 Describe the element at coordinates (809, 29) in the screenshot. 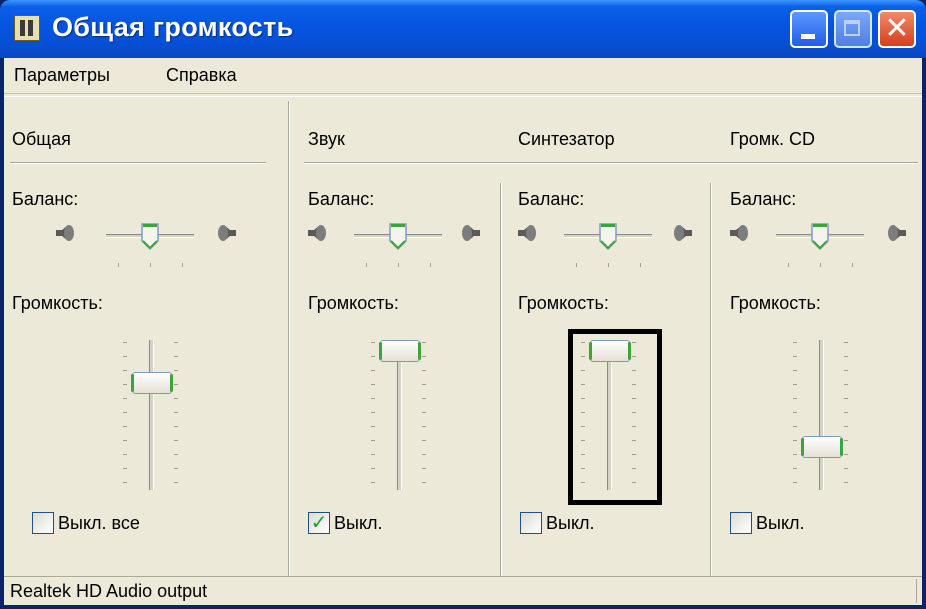

I see `minimize-button` at that location.